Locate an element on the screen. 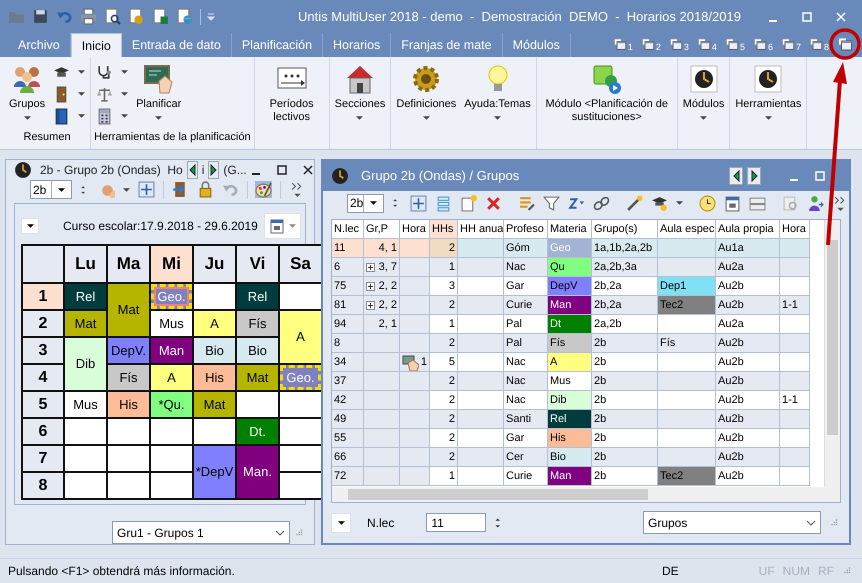 This screenshot has width=862, height=583. vertical-scrollbar is located at coordinates (832, 353).